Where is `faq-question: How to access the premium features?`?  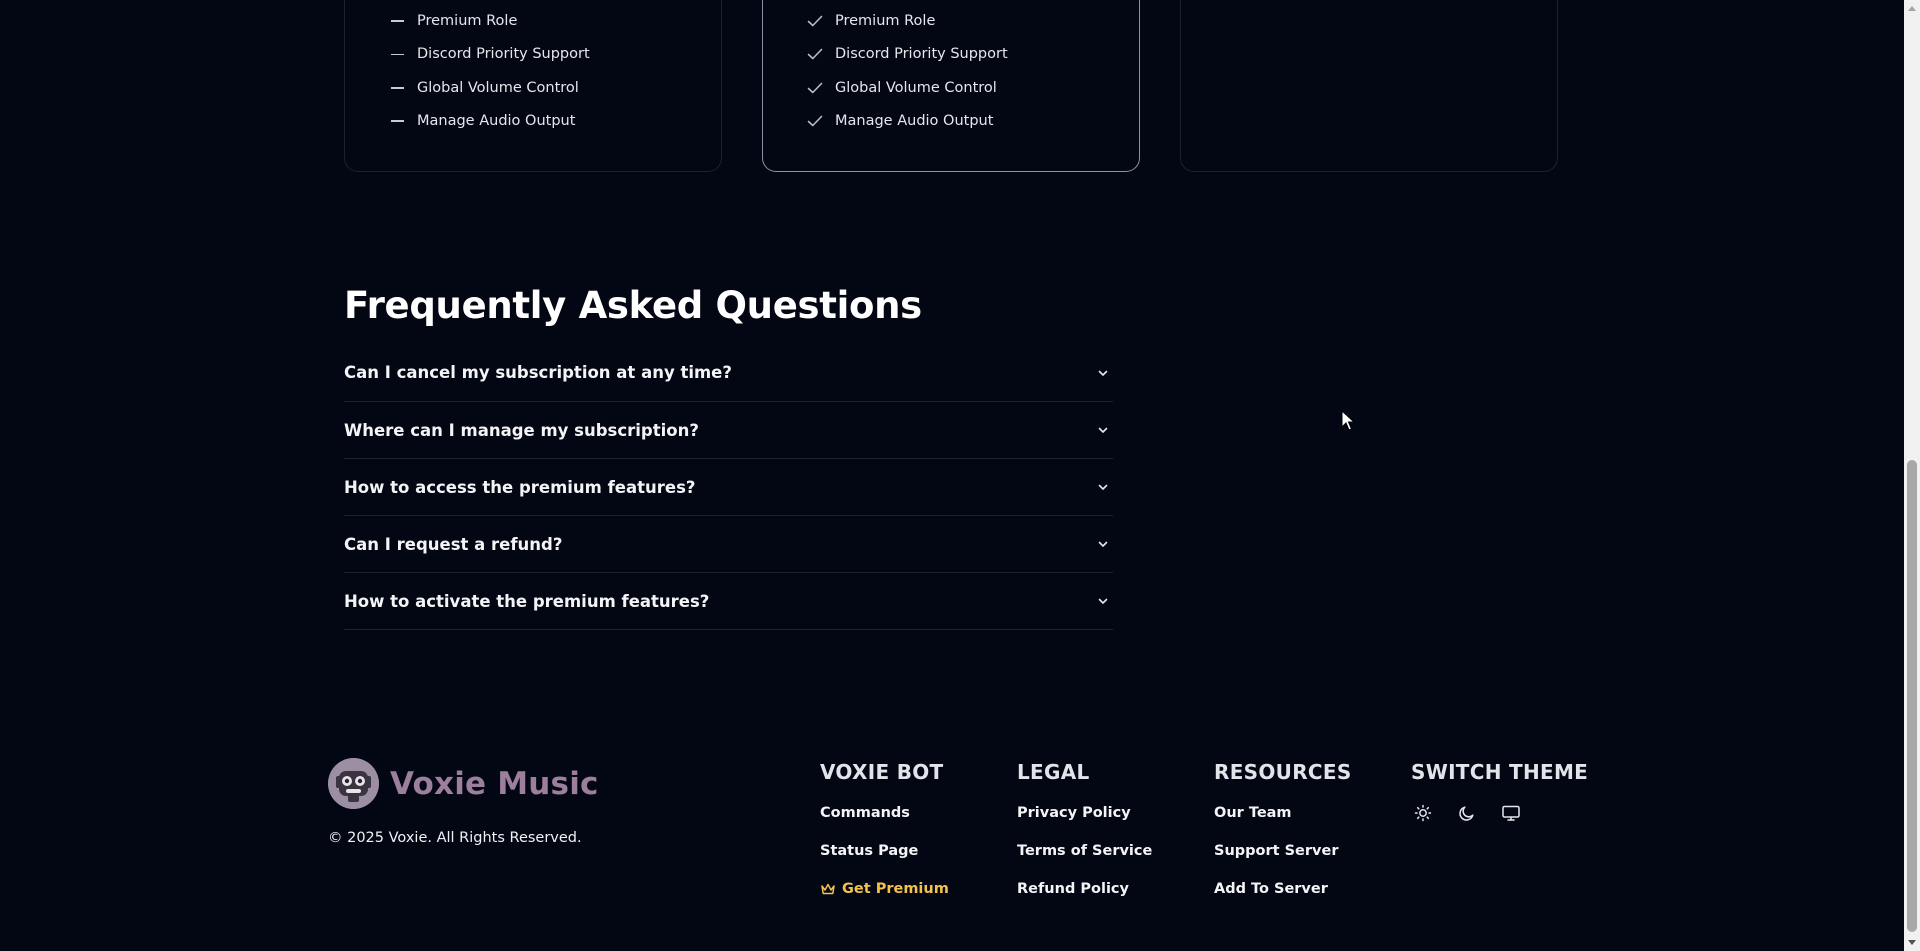 faq-question: How to access the premium features? is located at coordinates (520, 487).